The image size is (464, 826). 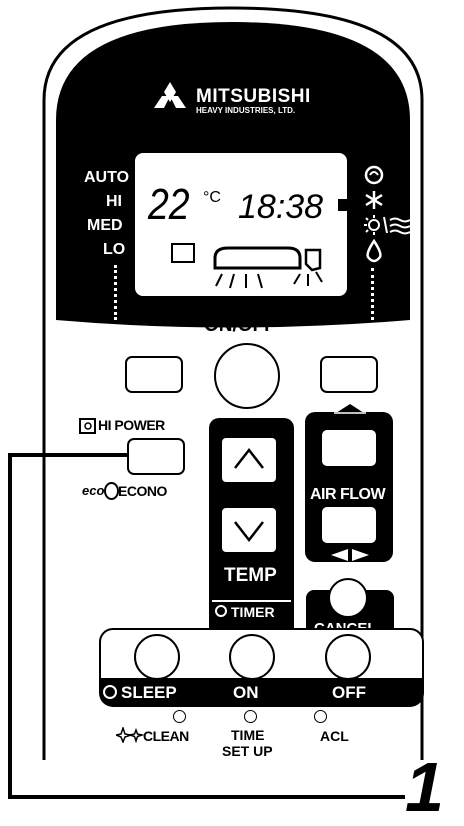 I want to click on air-flow-down-button, so click(x=349, y=525).